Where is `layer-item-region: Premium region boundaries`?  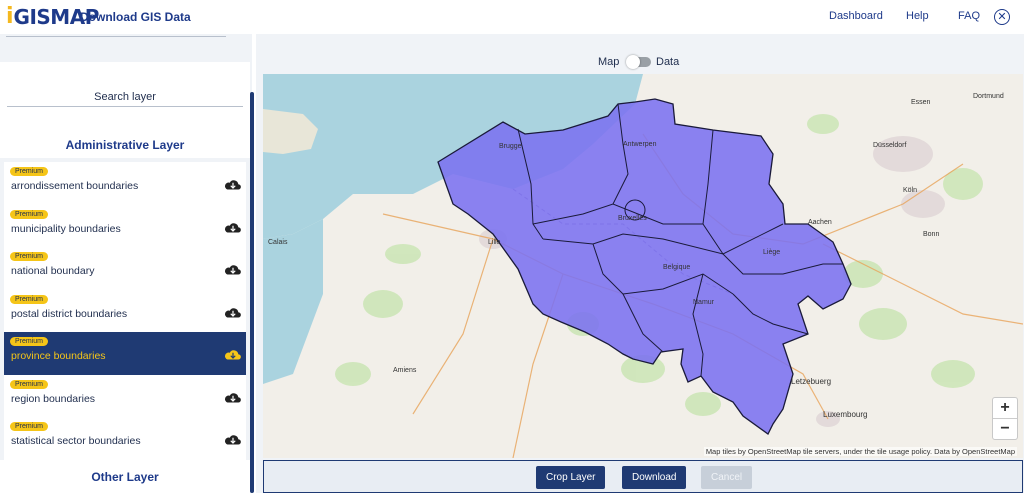 layer-item-region: Premium region boundaries is located at coordinates (125, 395).